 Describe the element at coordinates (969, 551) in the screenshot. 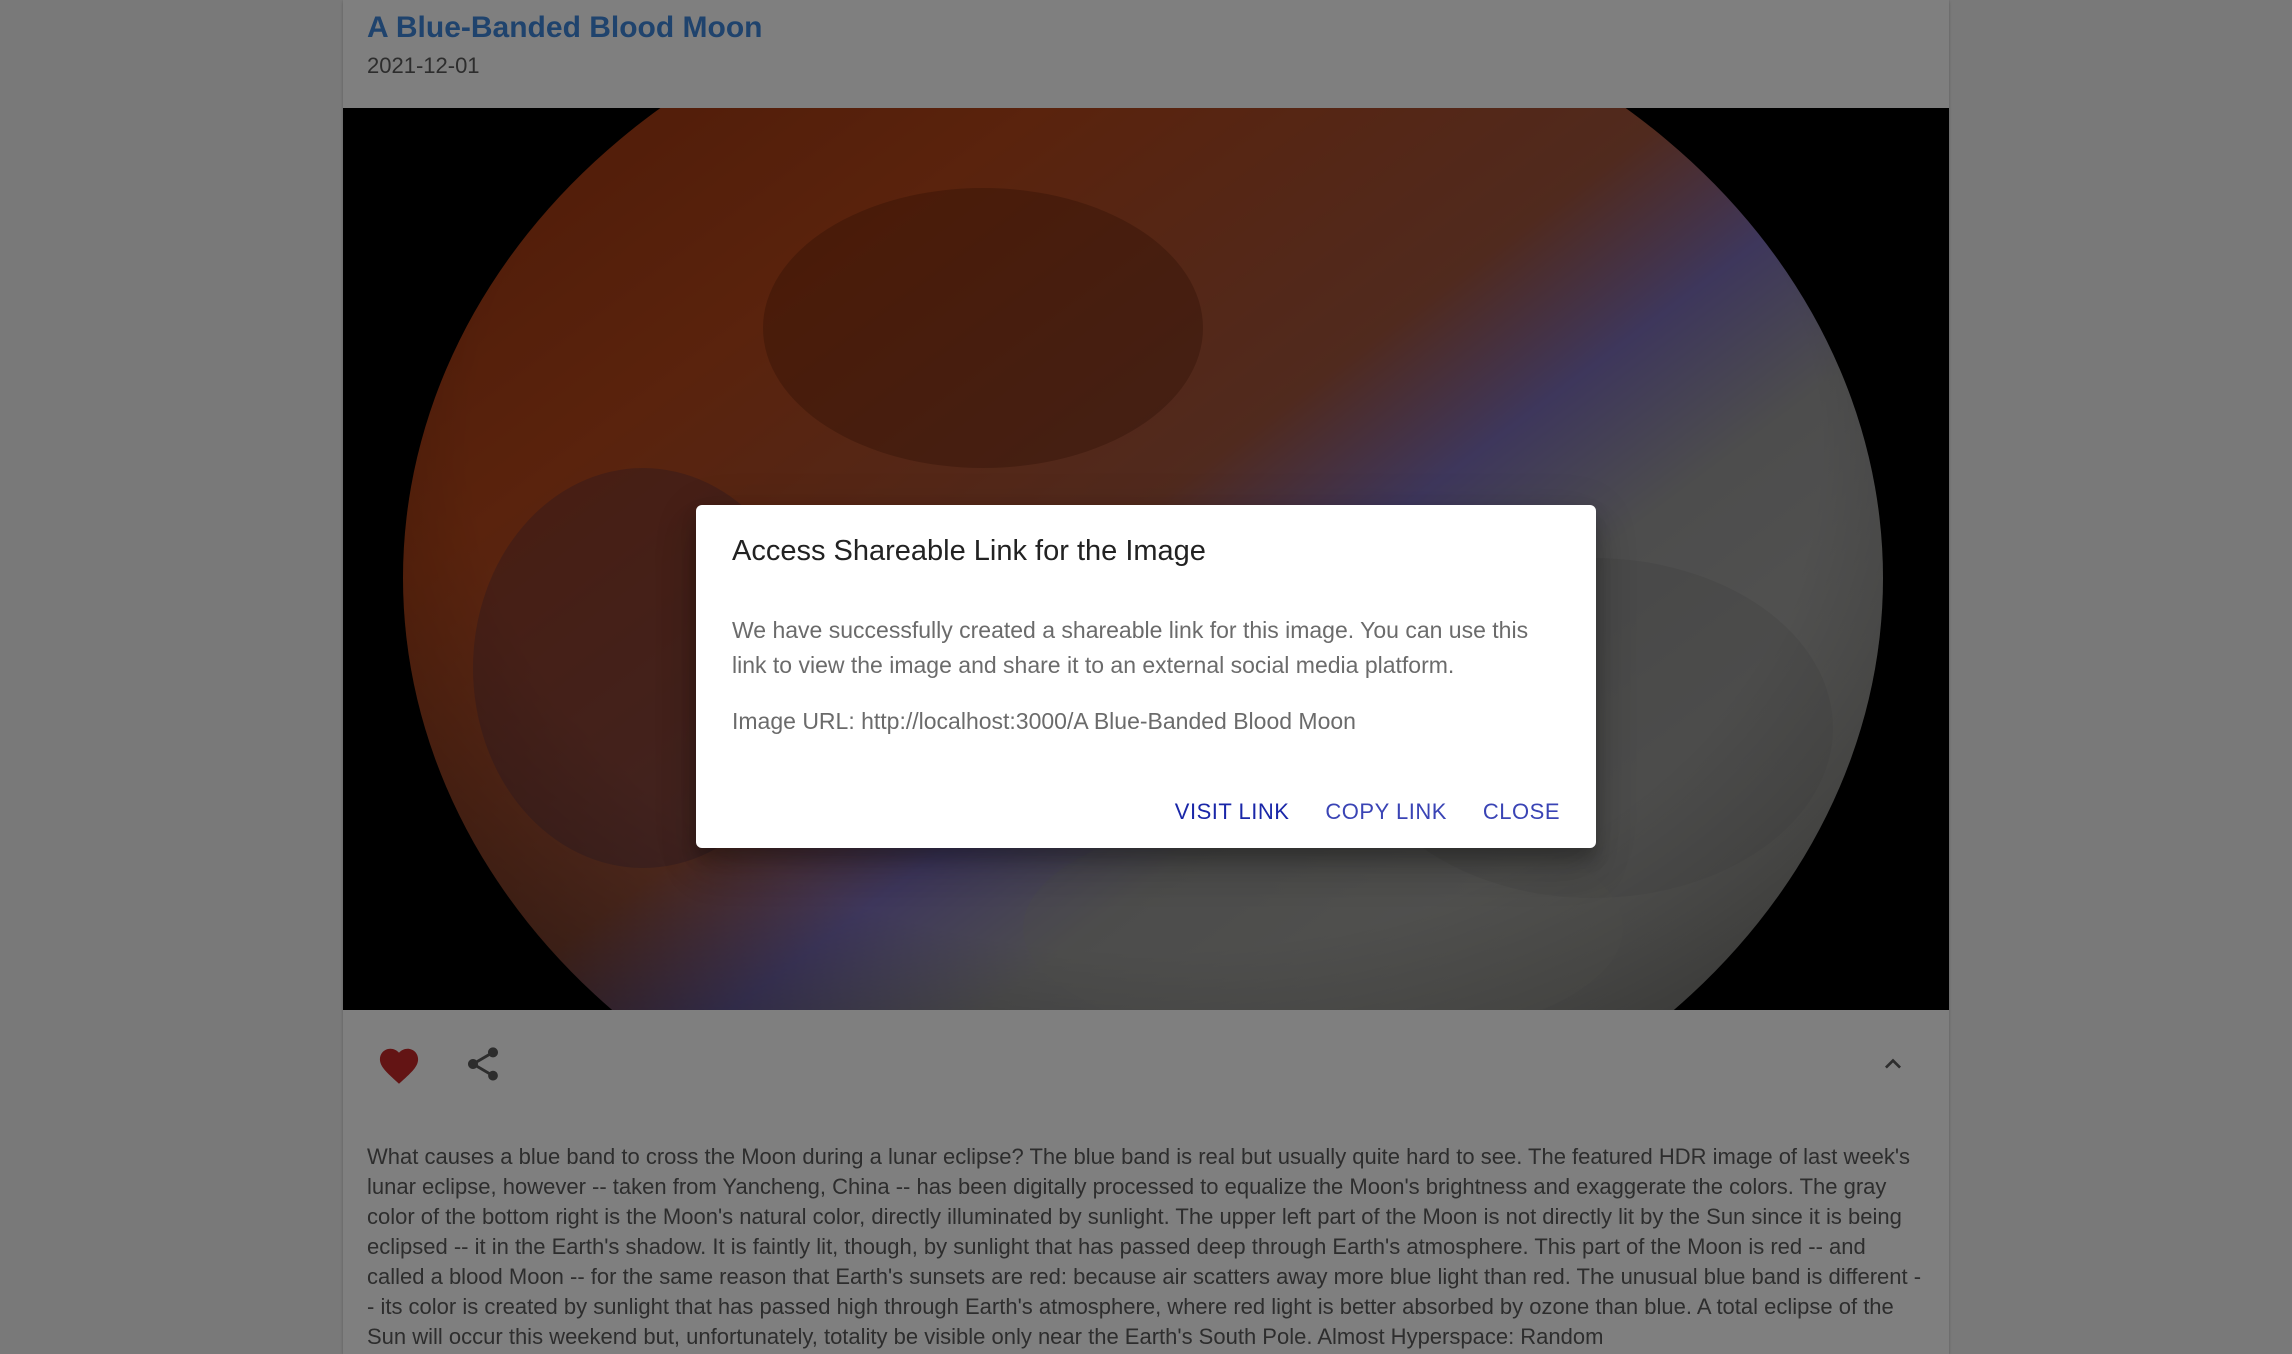

I see `dialog-title: Access Shareable Link for the Image` at that location.